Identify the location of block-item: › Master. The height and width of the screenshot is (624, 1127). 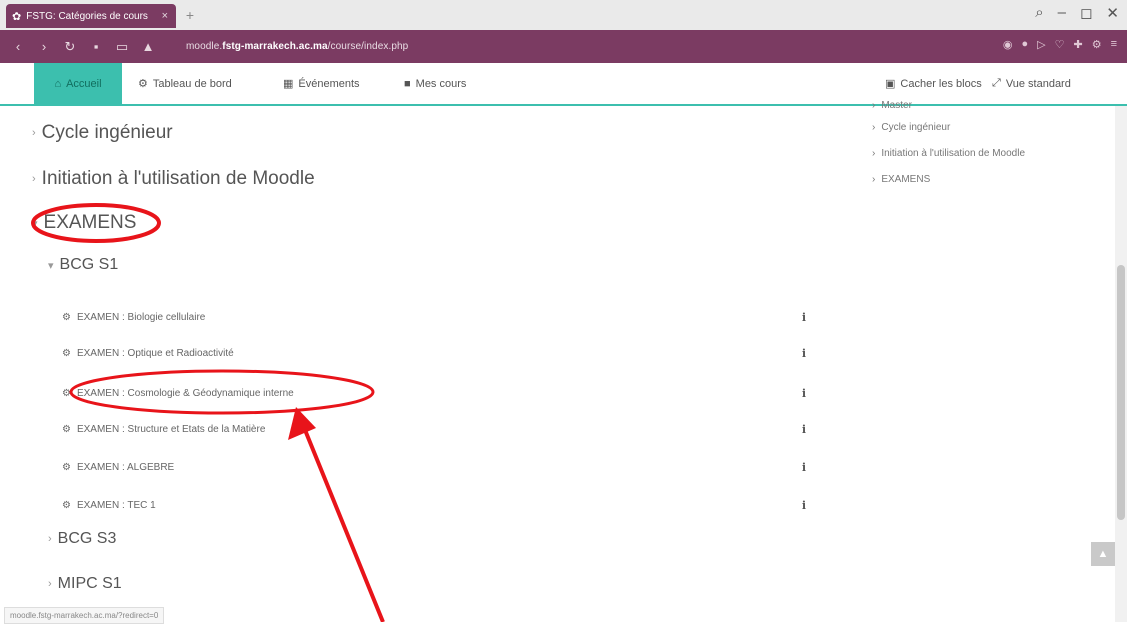
(948, 105).